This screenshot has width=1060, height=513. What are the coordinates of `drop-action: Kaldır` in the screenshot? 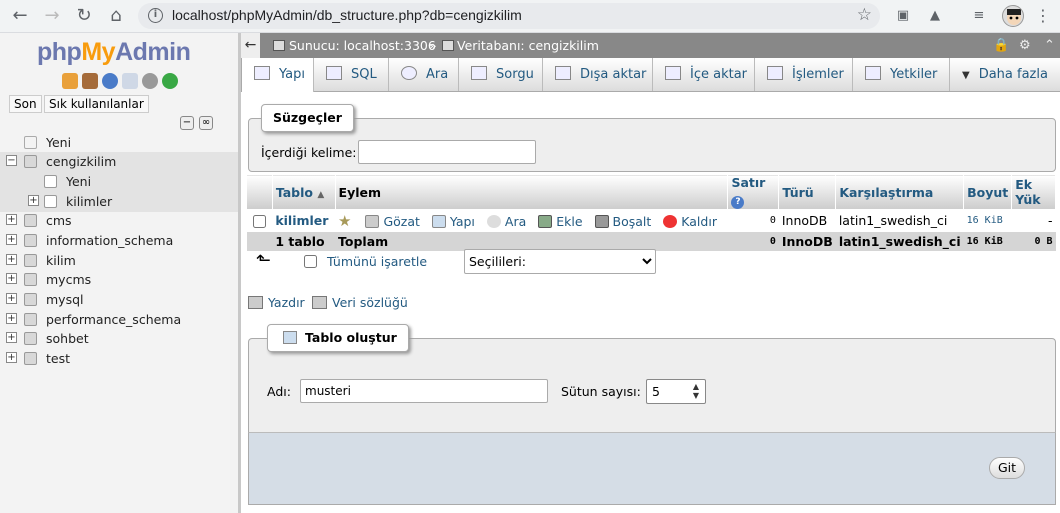 It's located at (690, 221).